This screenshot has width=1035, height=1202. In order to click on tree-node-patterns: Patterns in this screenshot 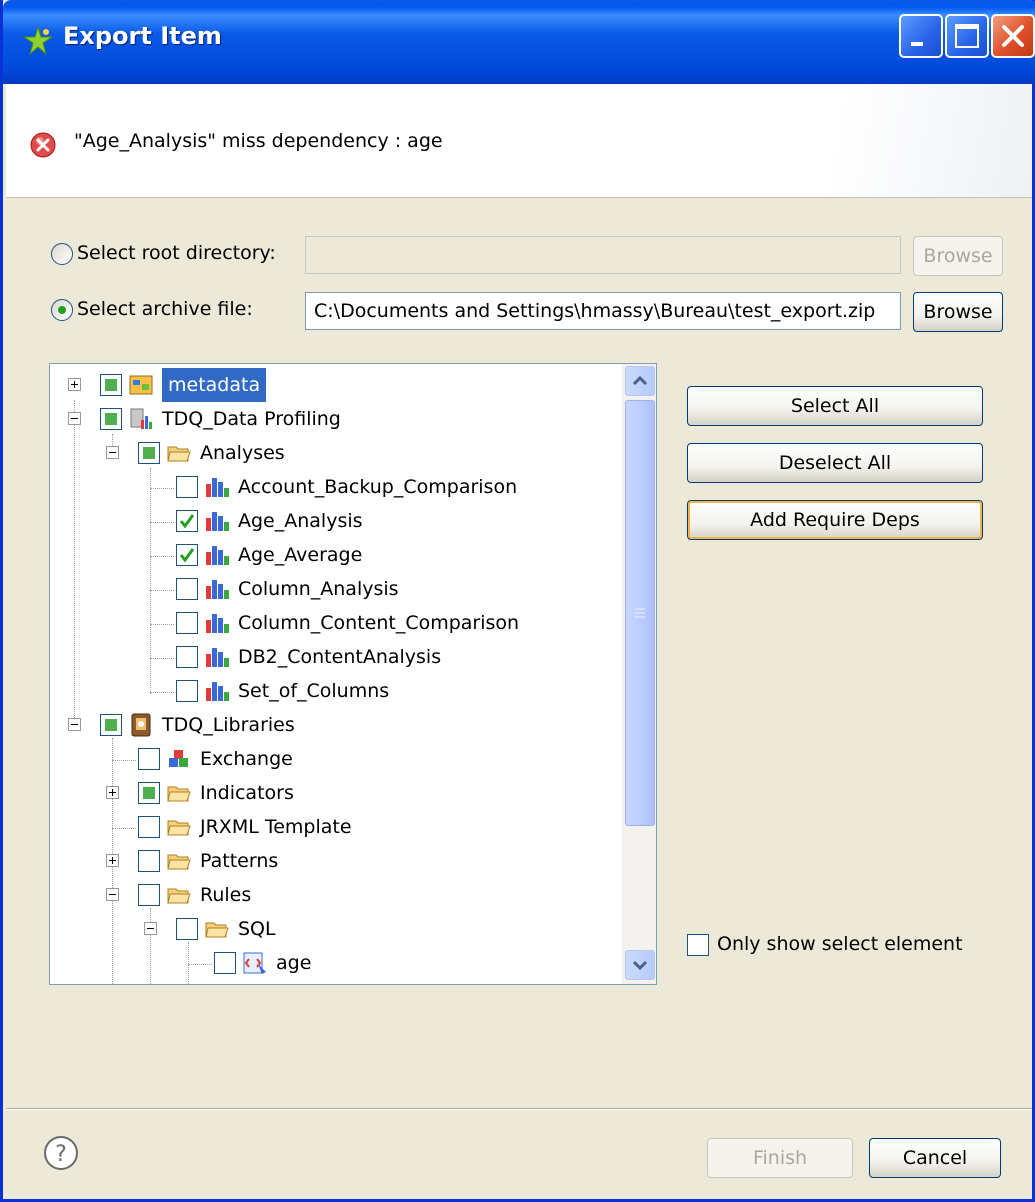, I will do `click(330, 861)`.